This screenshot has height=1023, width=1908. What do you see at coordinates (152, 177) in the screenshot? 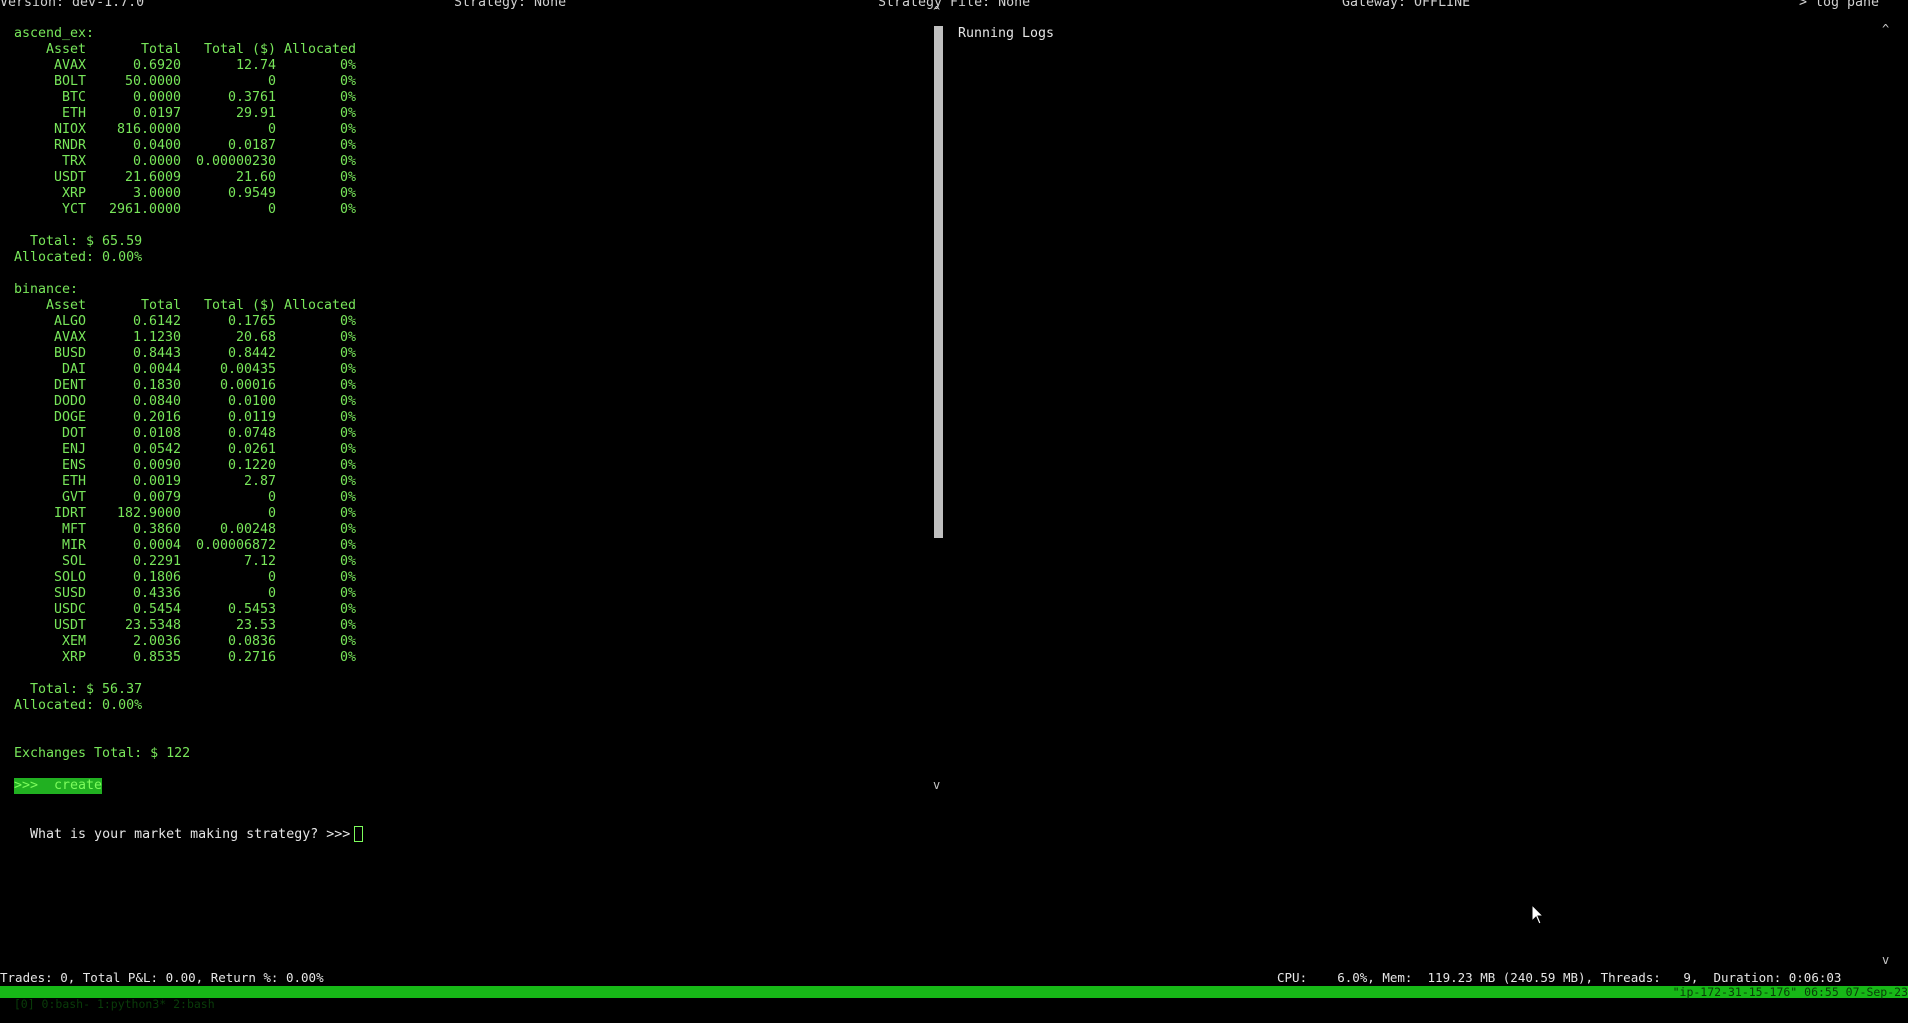
I see `table-cell: 21.6009` at bounding box center [152, 177].